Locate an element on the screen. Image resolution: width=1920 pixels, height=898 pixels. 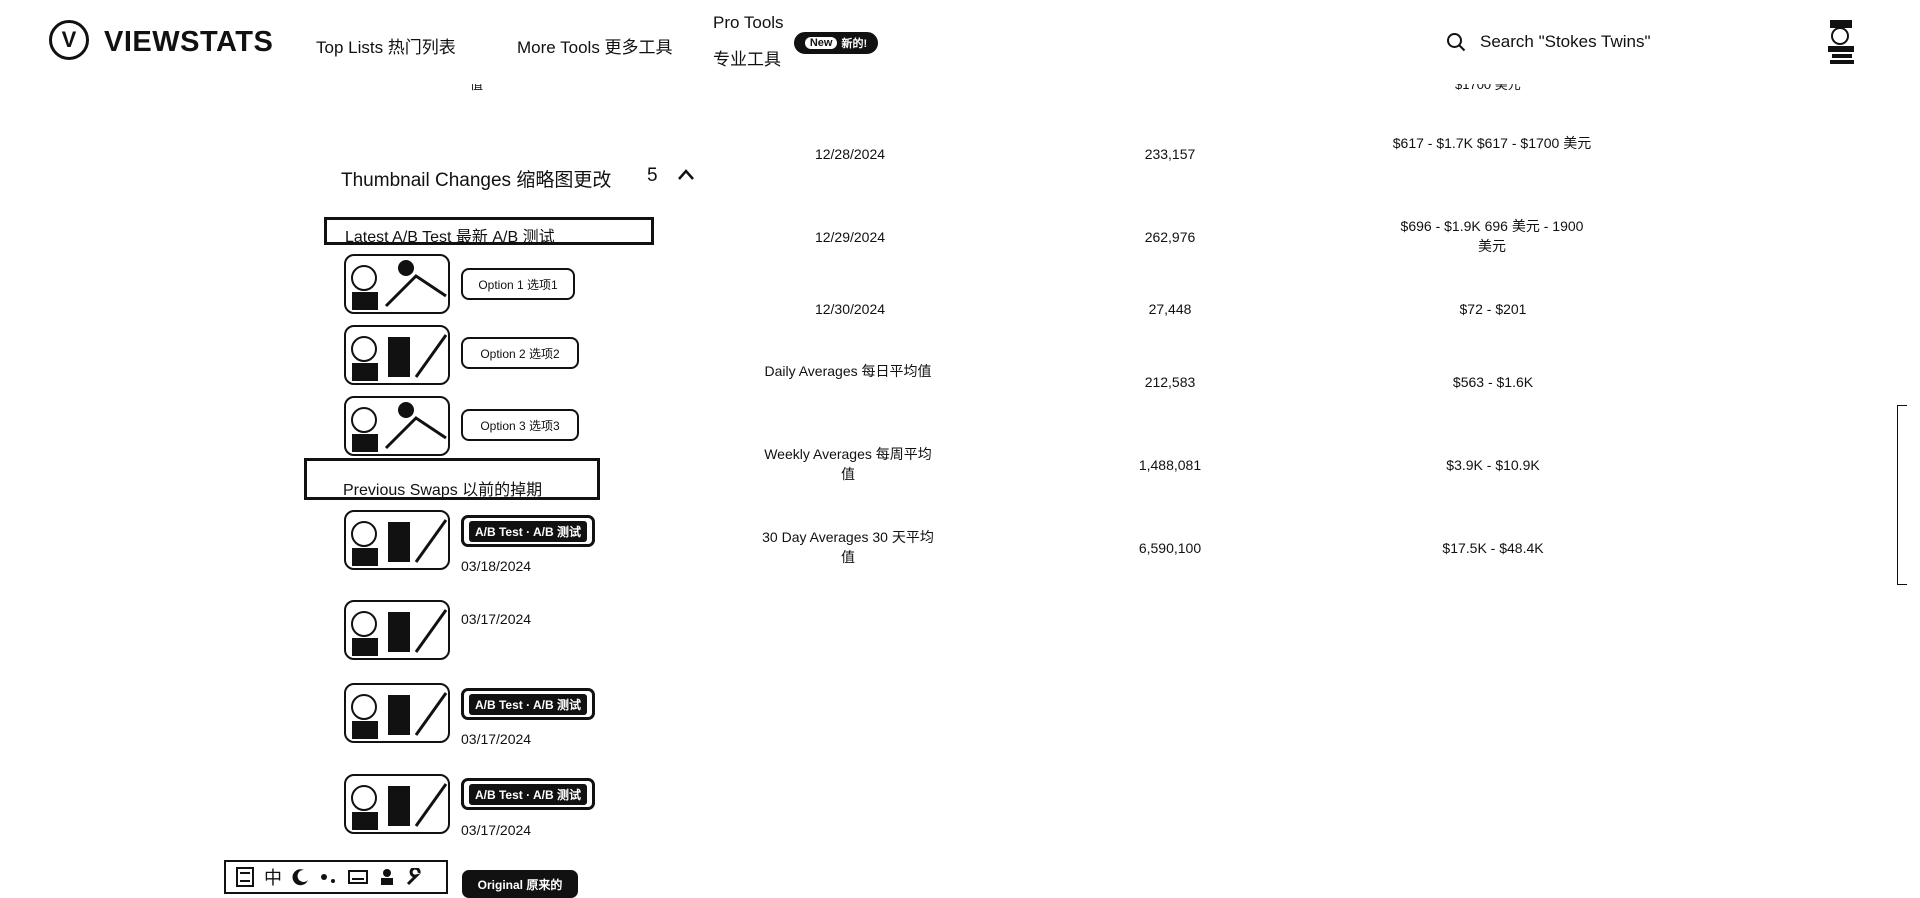
option-1-thumbnail is located at coordinates (397, 284).